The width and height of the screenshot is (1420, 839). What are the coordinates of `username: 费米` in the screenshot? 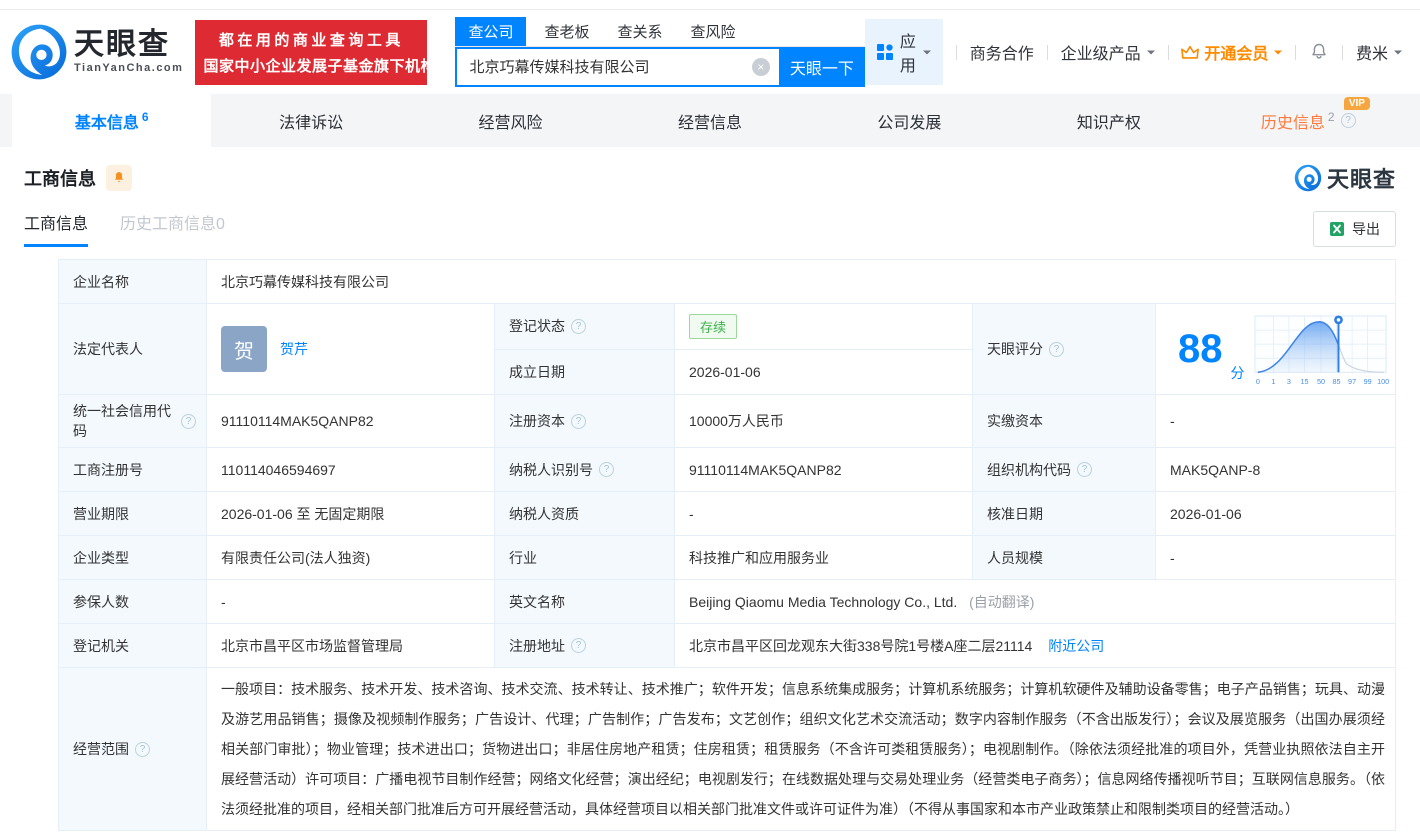 It's located at (1371, 54).